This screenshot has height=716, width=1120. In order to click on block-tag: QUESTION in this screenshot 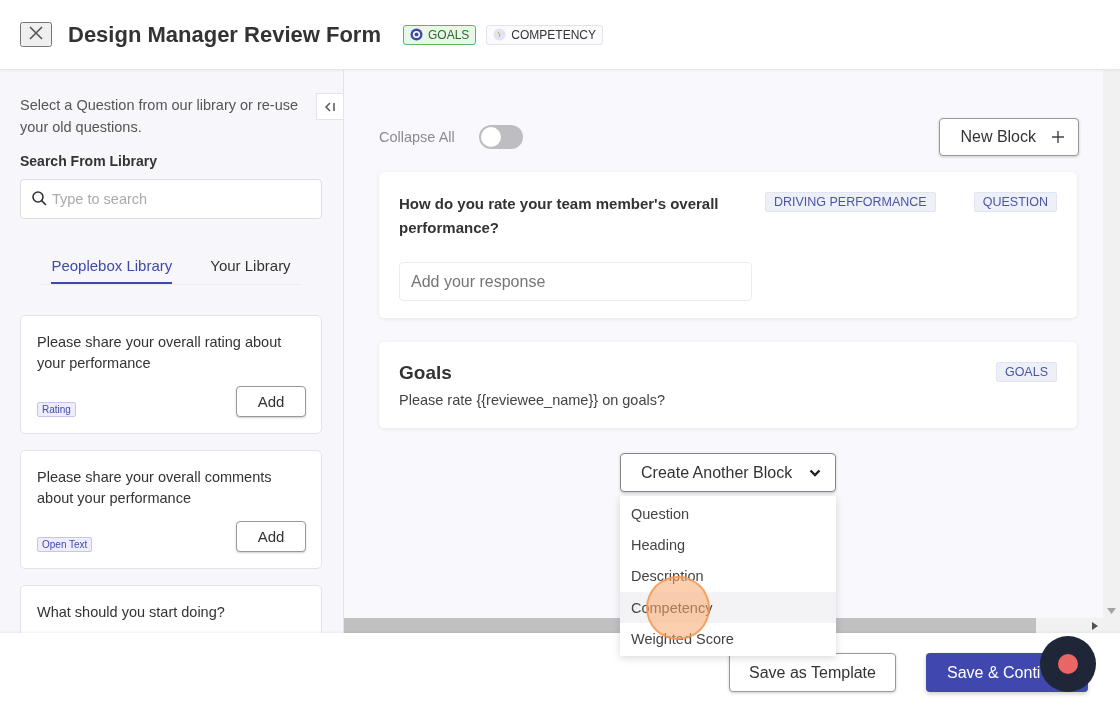, I will do `click(1015, 202)`.